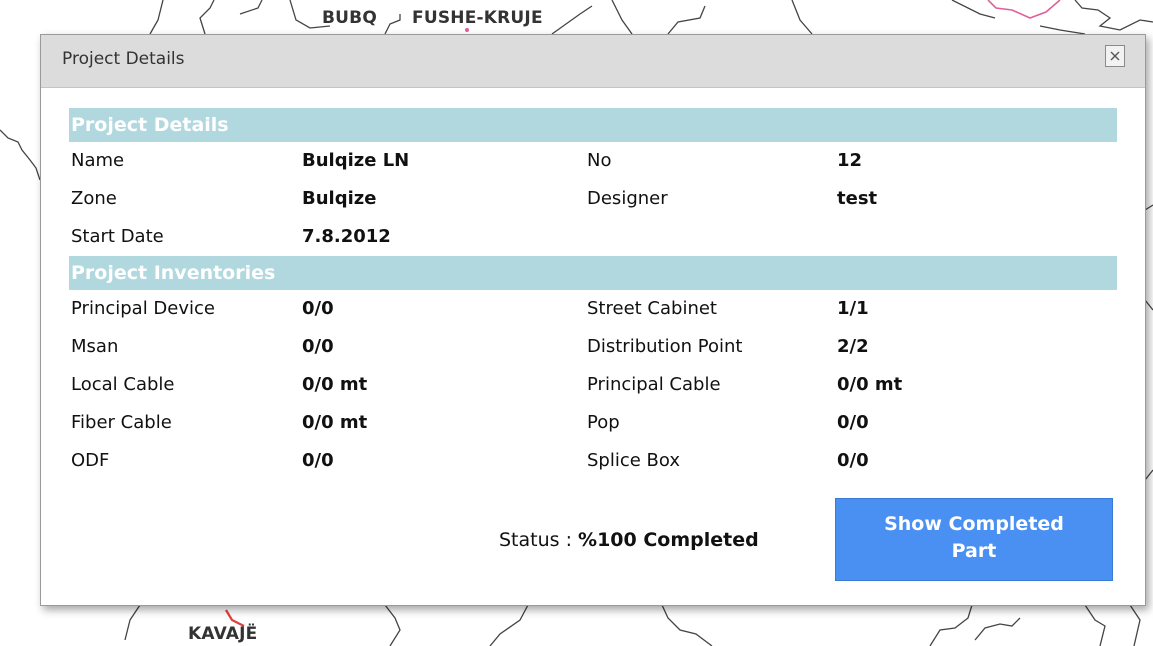 The height and width of the screenshot is (646, 1153). Describe the element at coordinates (349, 18) in the screenshot. I see `map-label-bubq: BUBQ` at that location.